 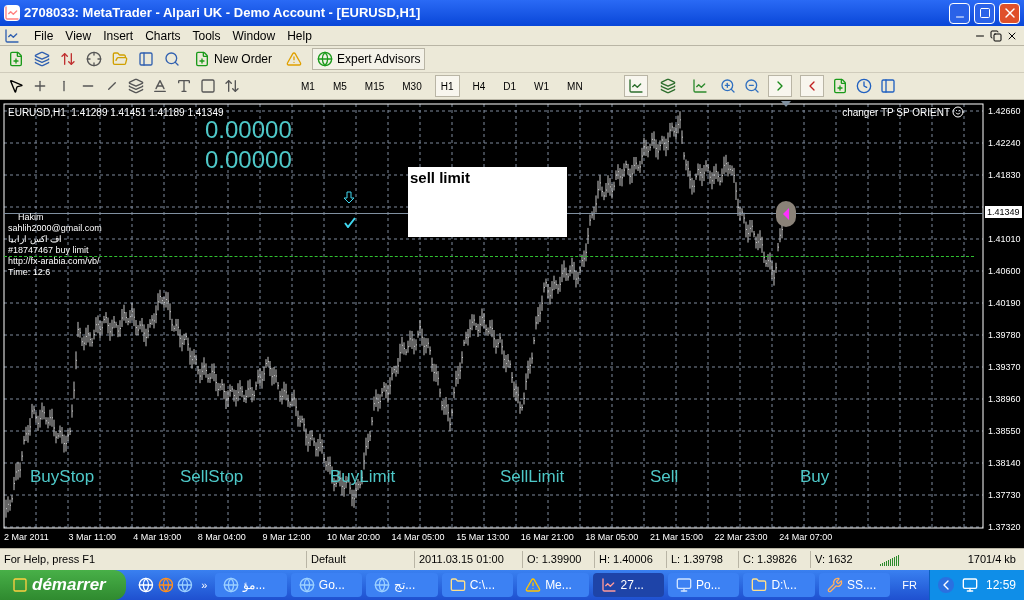 I want to click on status-time: 2011.03.15 01:00, so click(x=468, y=559).